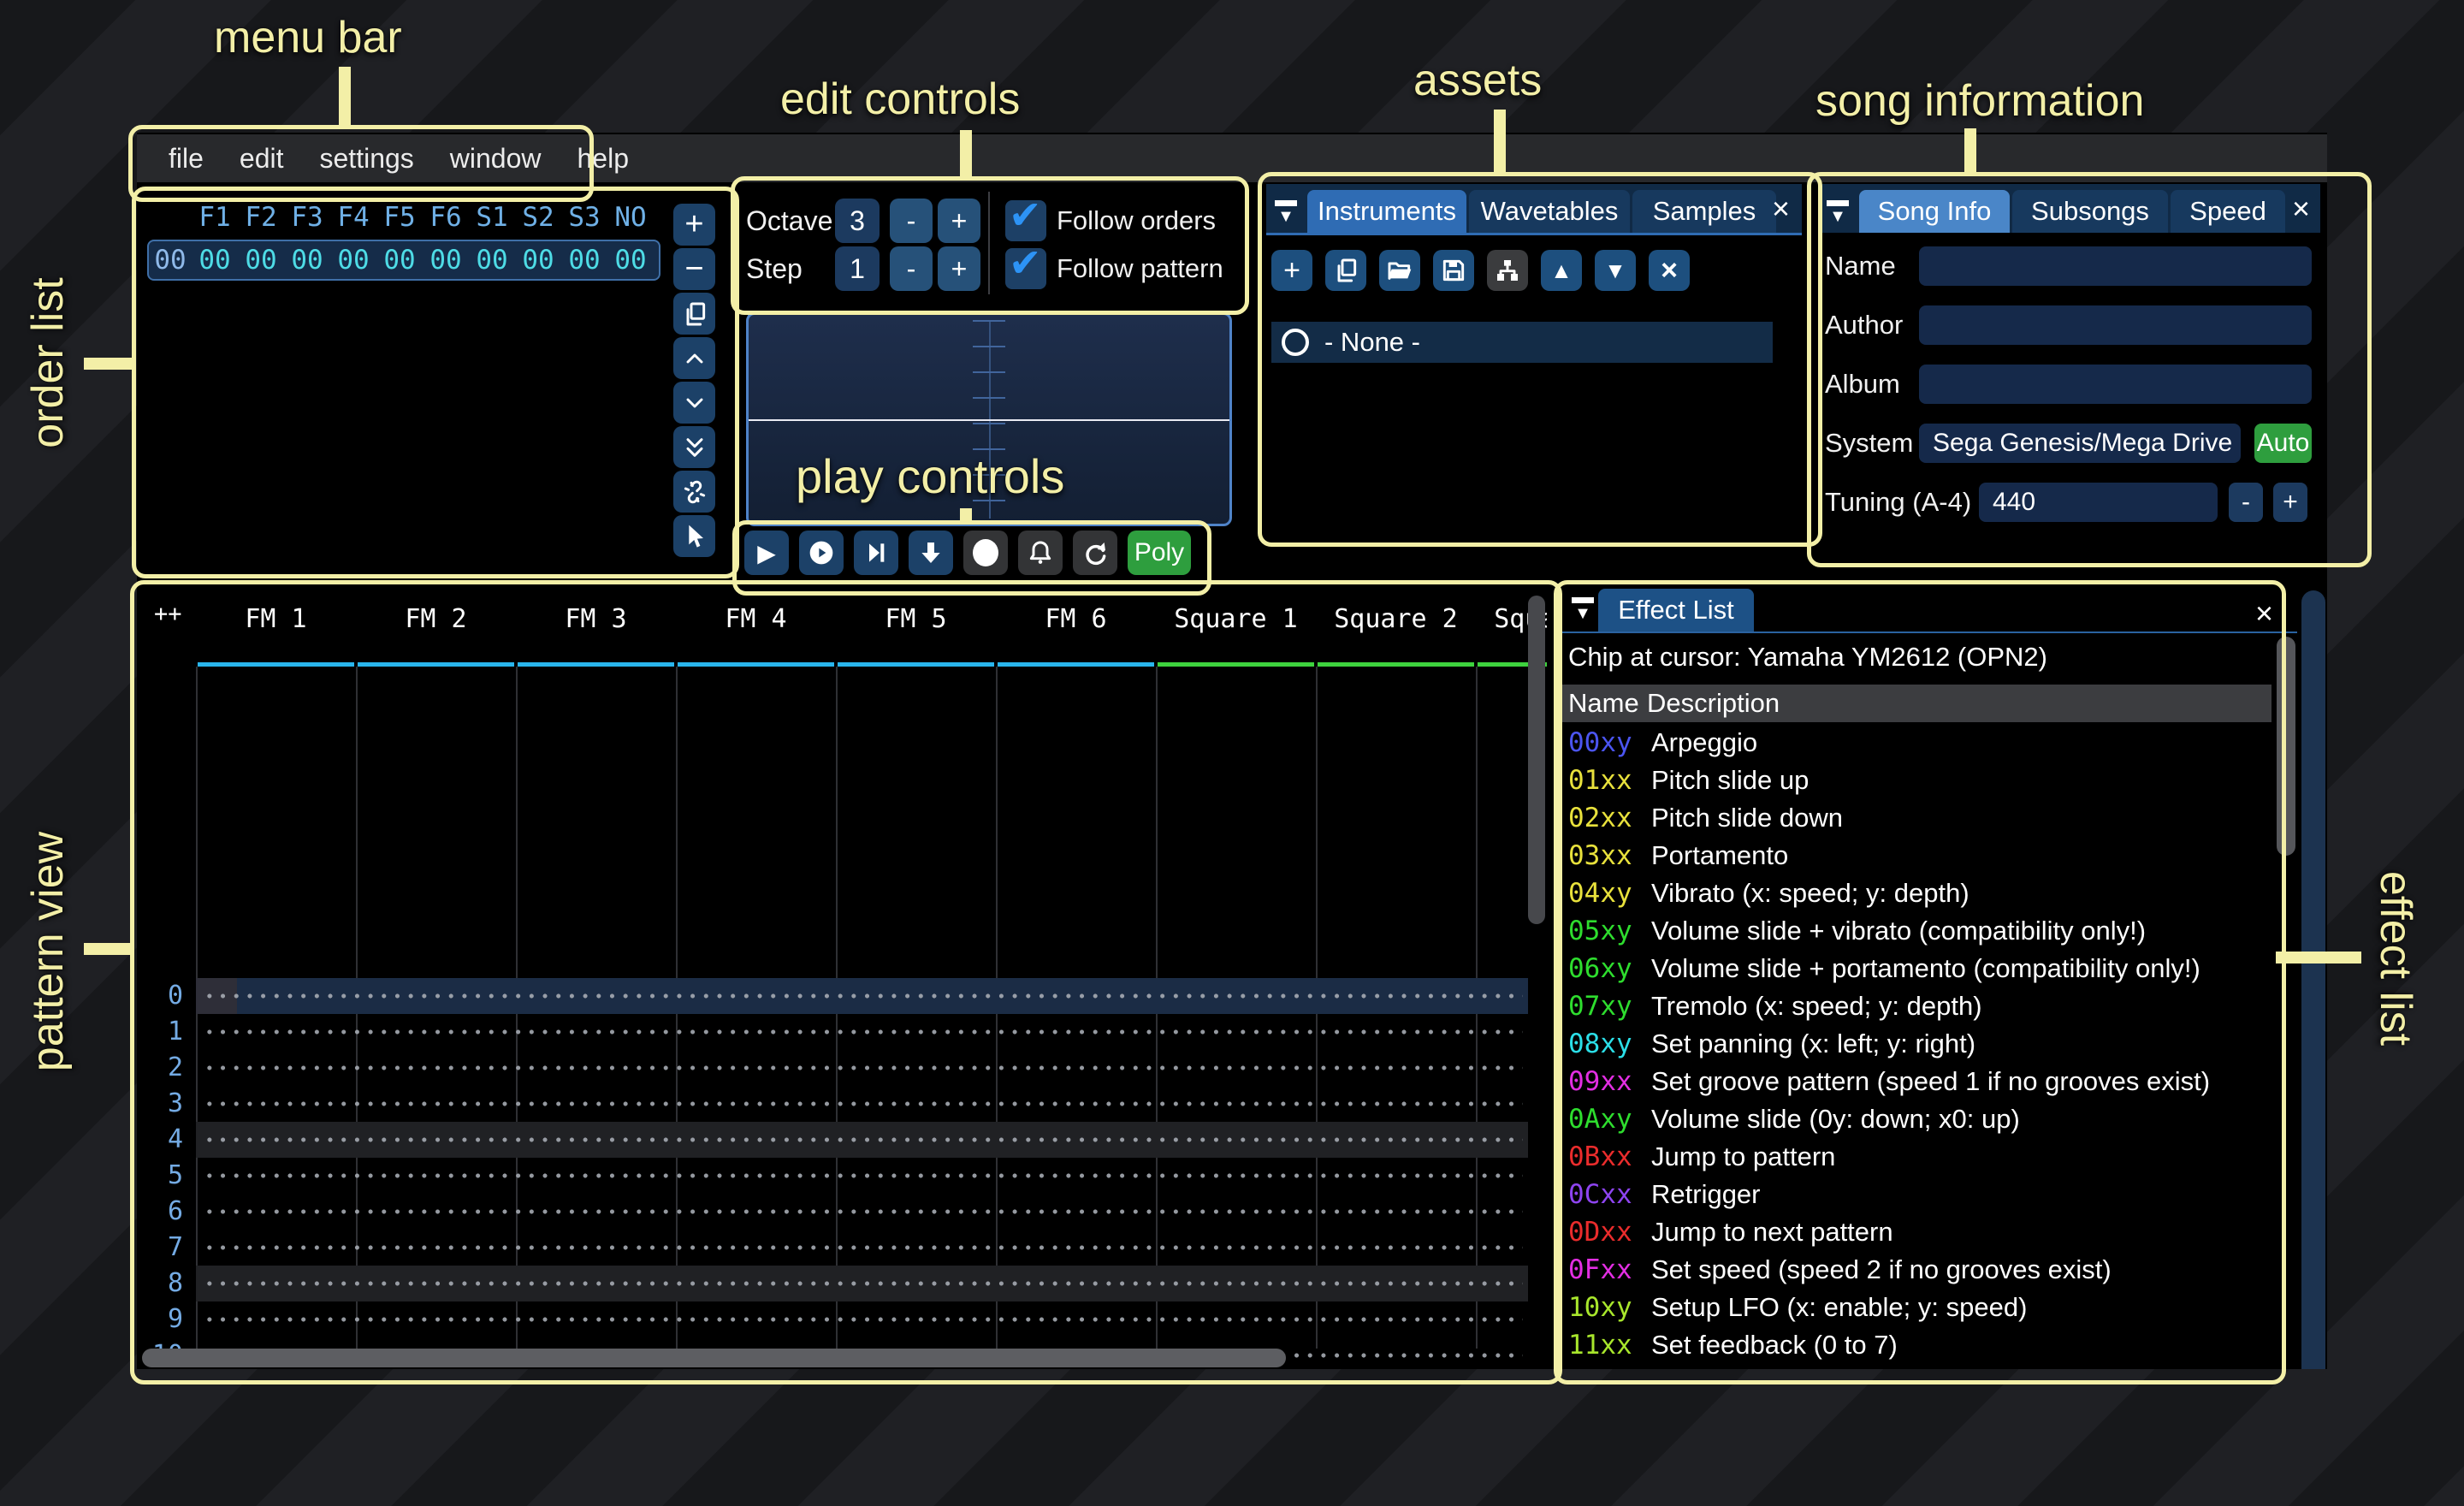 This screenshot has width=2464, height=1506. What do you see at coordinates (168, 614) in the screenshot?
I see `expand-channels-button: ++` at bounding box center [168, 614].